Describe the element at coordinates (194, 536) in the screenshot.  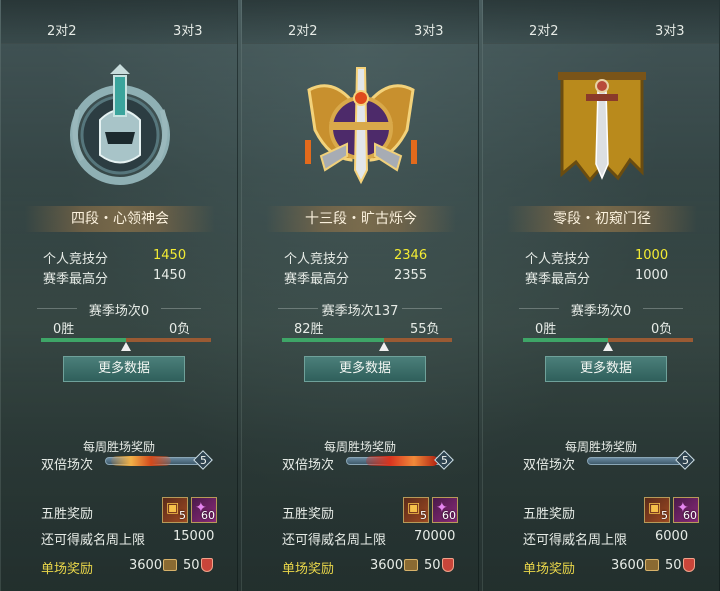
I see `weekly-limit-value: 15000` at that location.